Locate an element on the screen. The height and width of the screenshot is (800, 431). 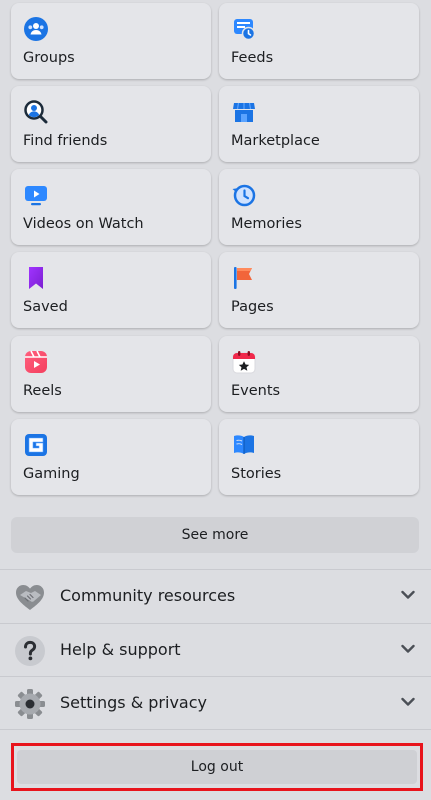
shortcut-label: Pages is located at coordinates (252, 307).